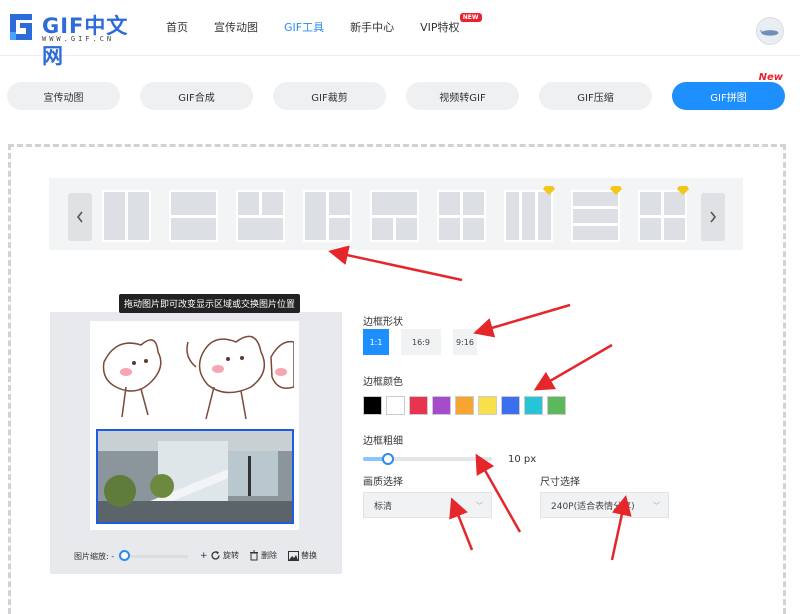 The width and height of the screenshot is (800, 614). I want to click on layout-prev-button, so click(80, 217).